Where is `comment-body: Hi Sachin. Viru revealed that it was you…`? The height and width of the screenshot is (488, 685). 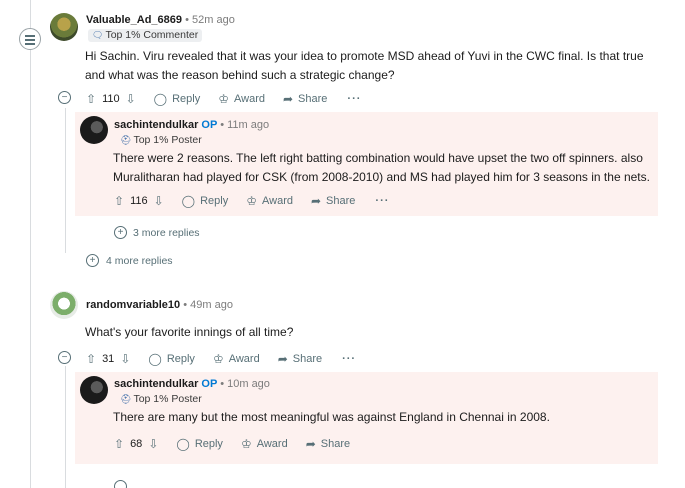
comment-body: Hi Sachin. Viru revealed that it was you… is located at coordinates (364, 65).